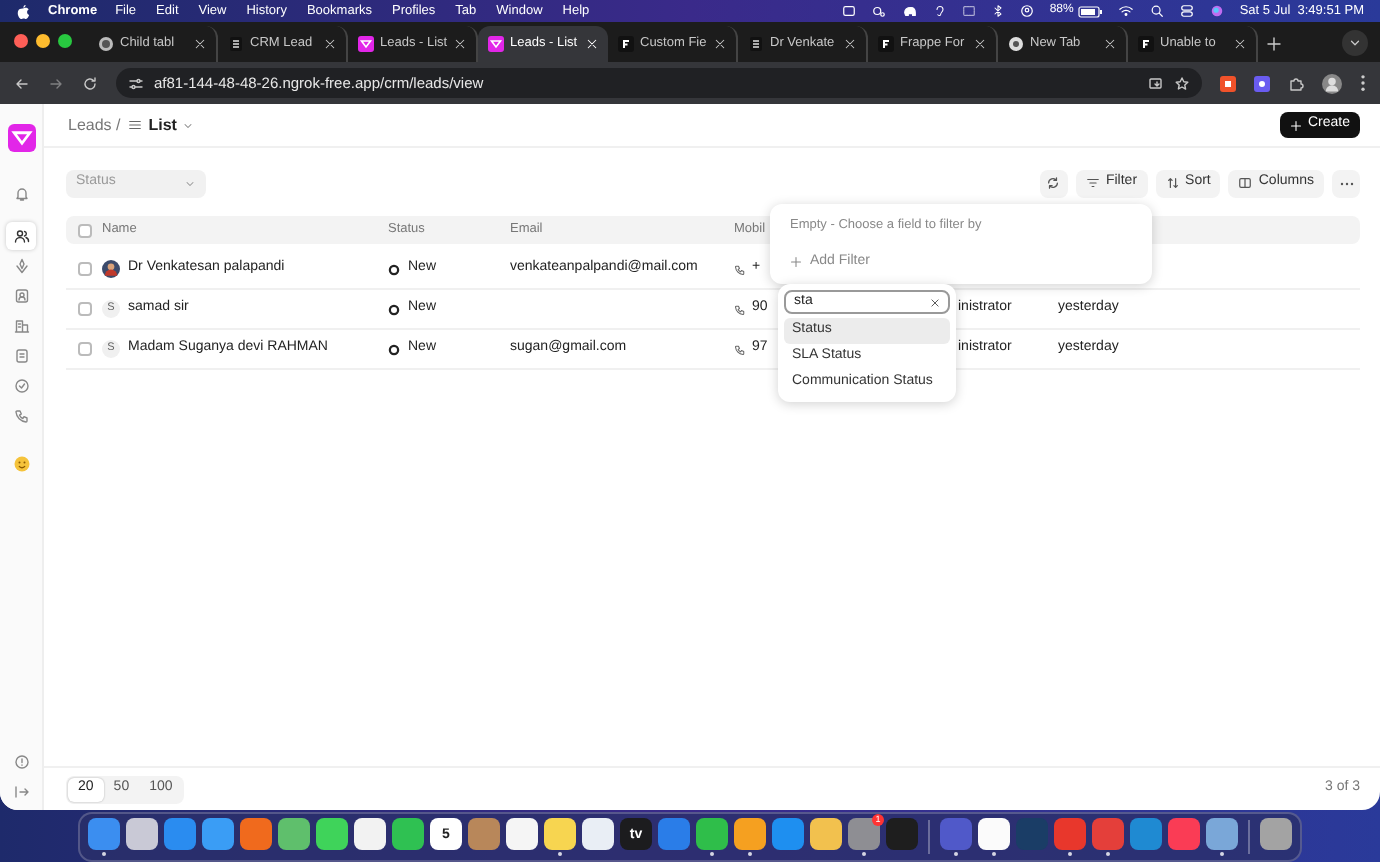 The image size is (1380, 862). I want to click on new-tab-icon, so click(1274, 44).